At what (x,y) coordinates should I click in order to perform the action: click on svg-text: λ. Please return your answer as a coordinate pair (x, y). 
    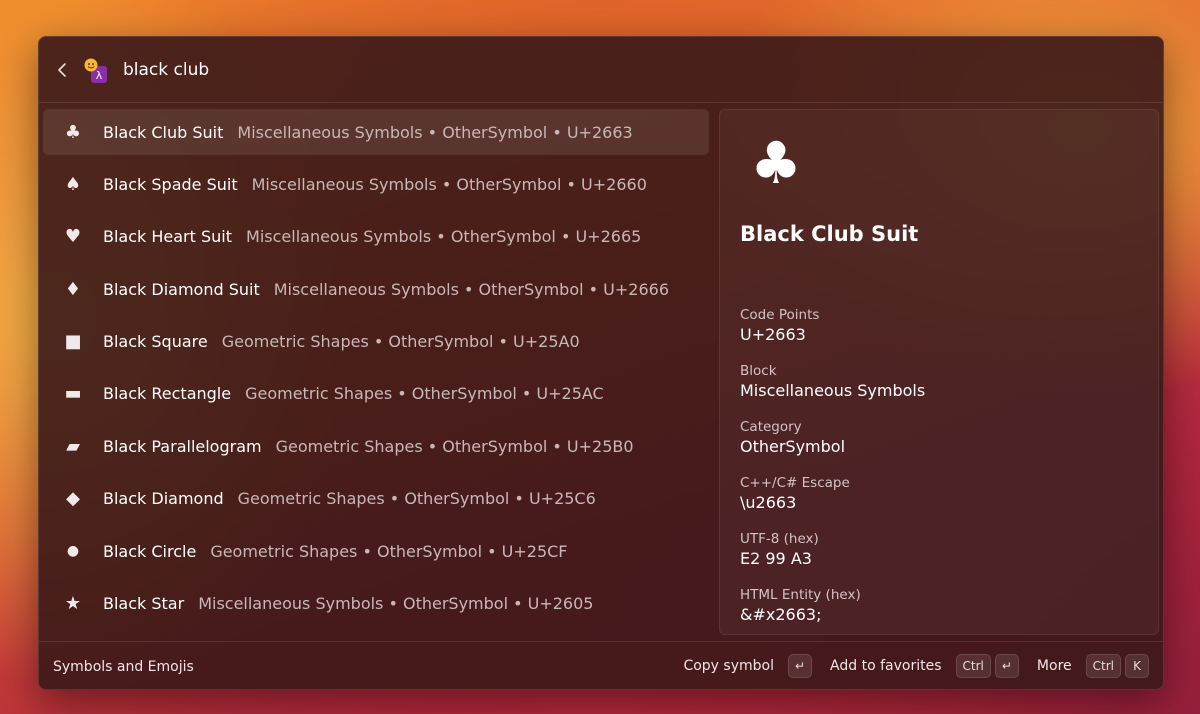
    Looking at the image, I should click on (99, 75).